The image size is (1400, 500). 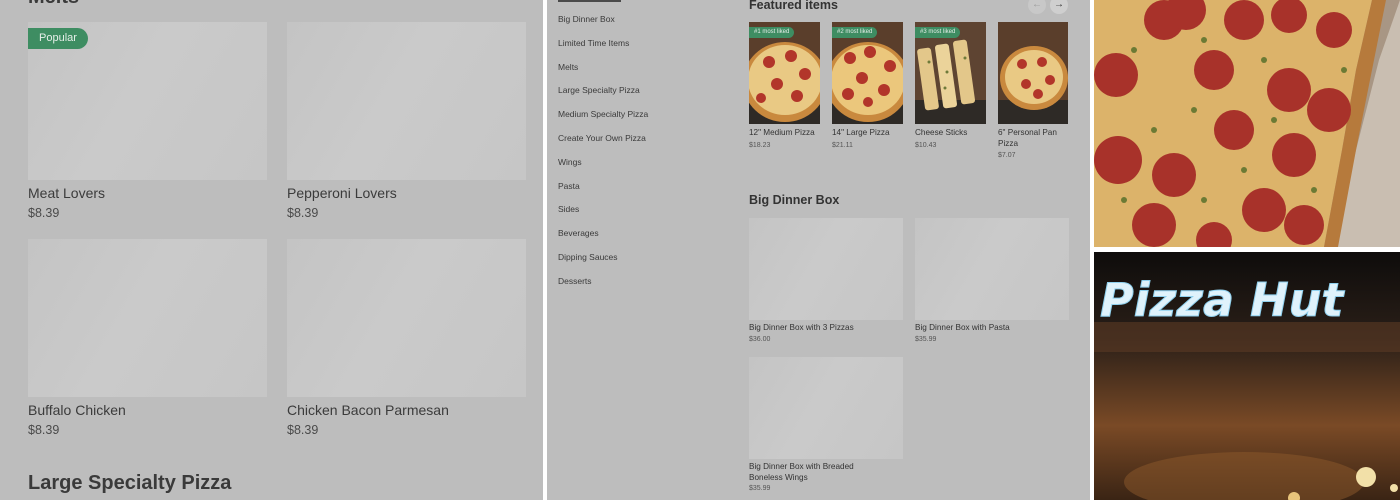 I want to click on featured-item-name: 12" Medium Pizza, so click(x=782, y=132).